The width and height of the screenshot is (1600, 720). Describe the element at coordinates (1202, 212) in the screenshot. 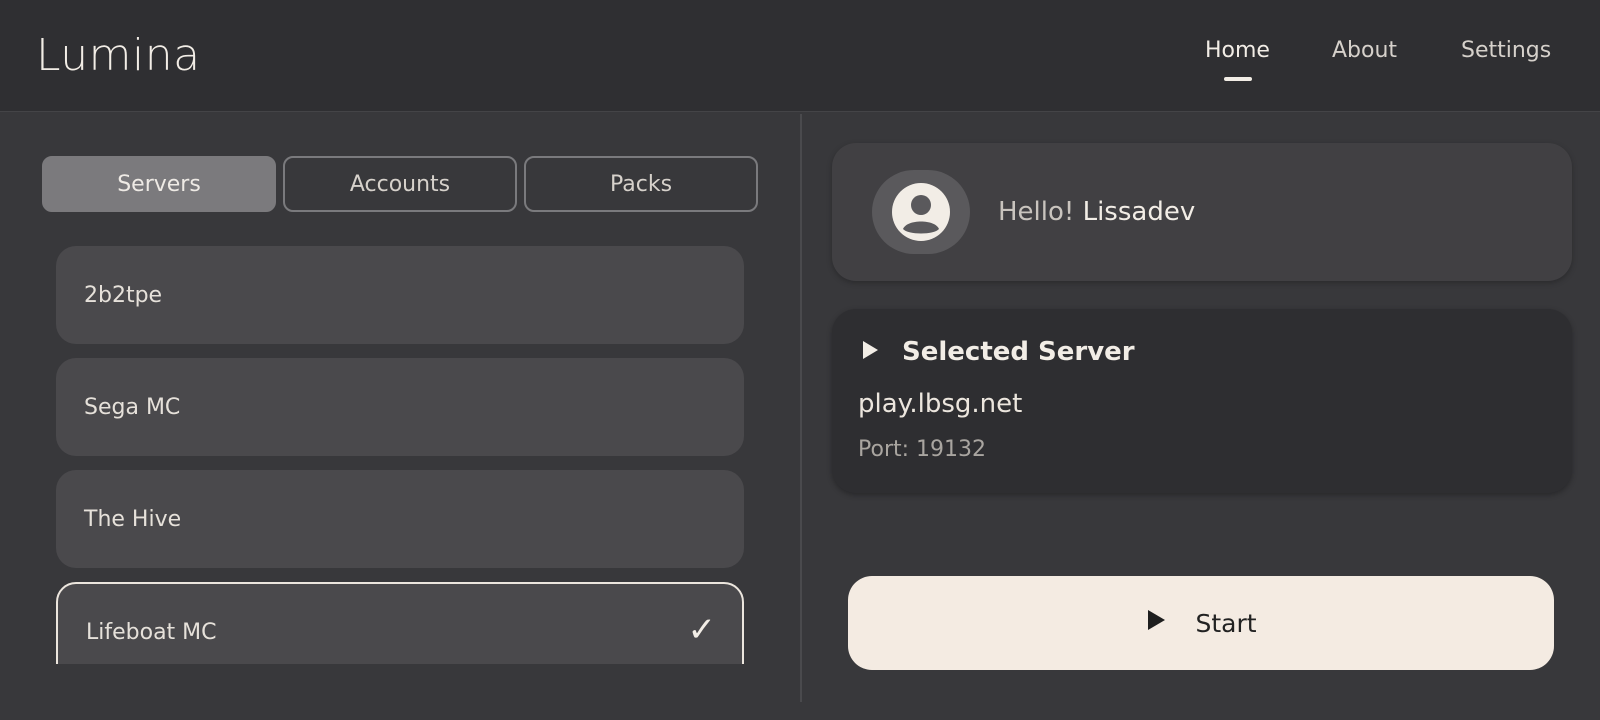

I see `greeting-card: Hello! Lissadev` at that location.